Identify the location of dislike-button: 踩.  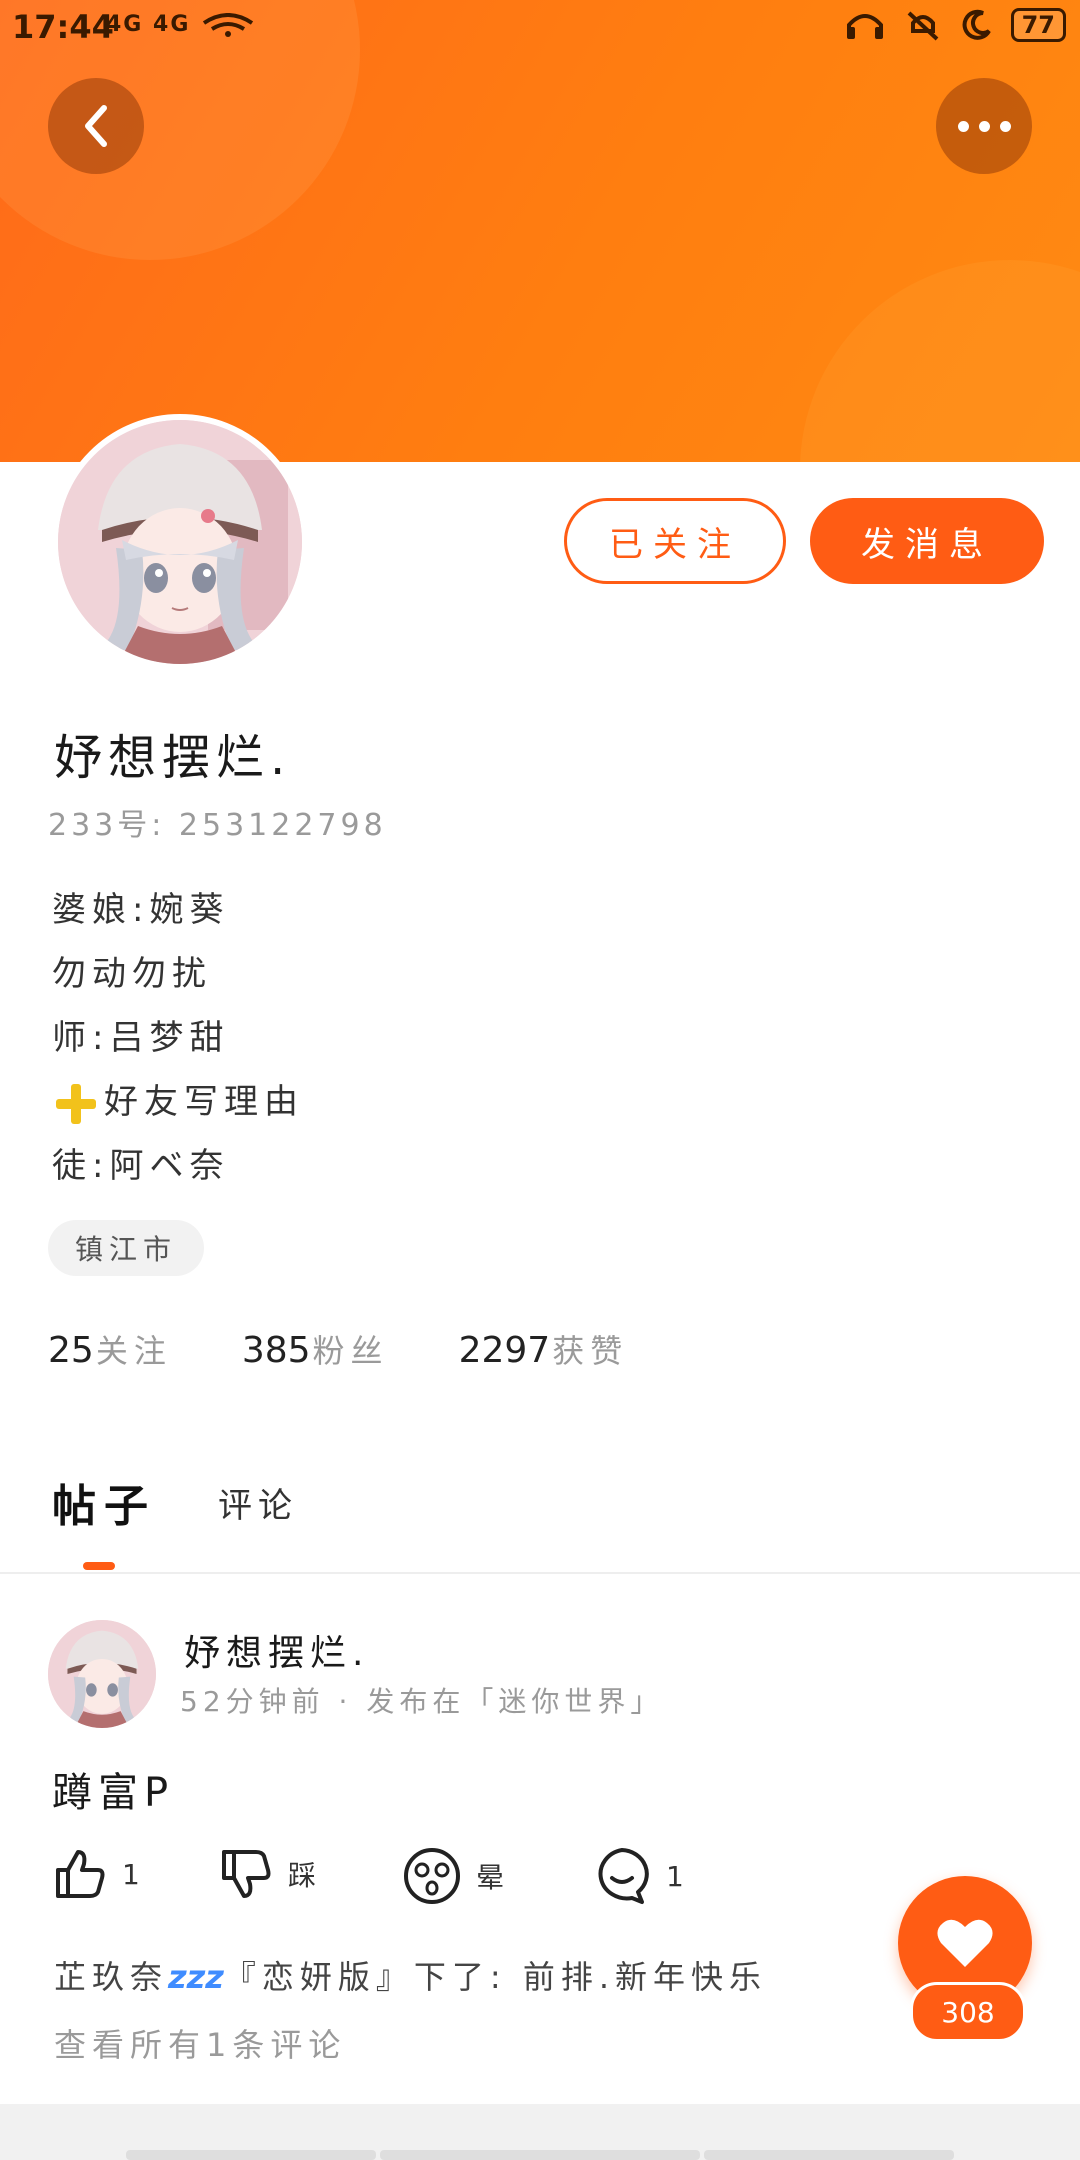
(267, 1874).